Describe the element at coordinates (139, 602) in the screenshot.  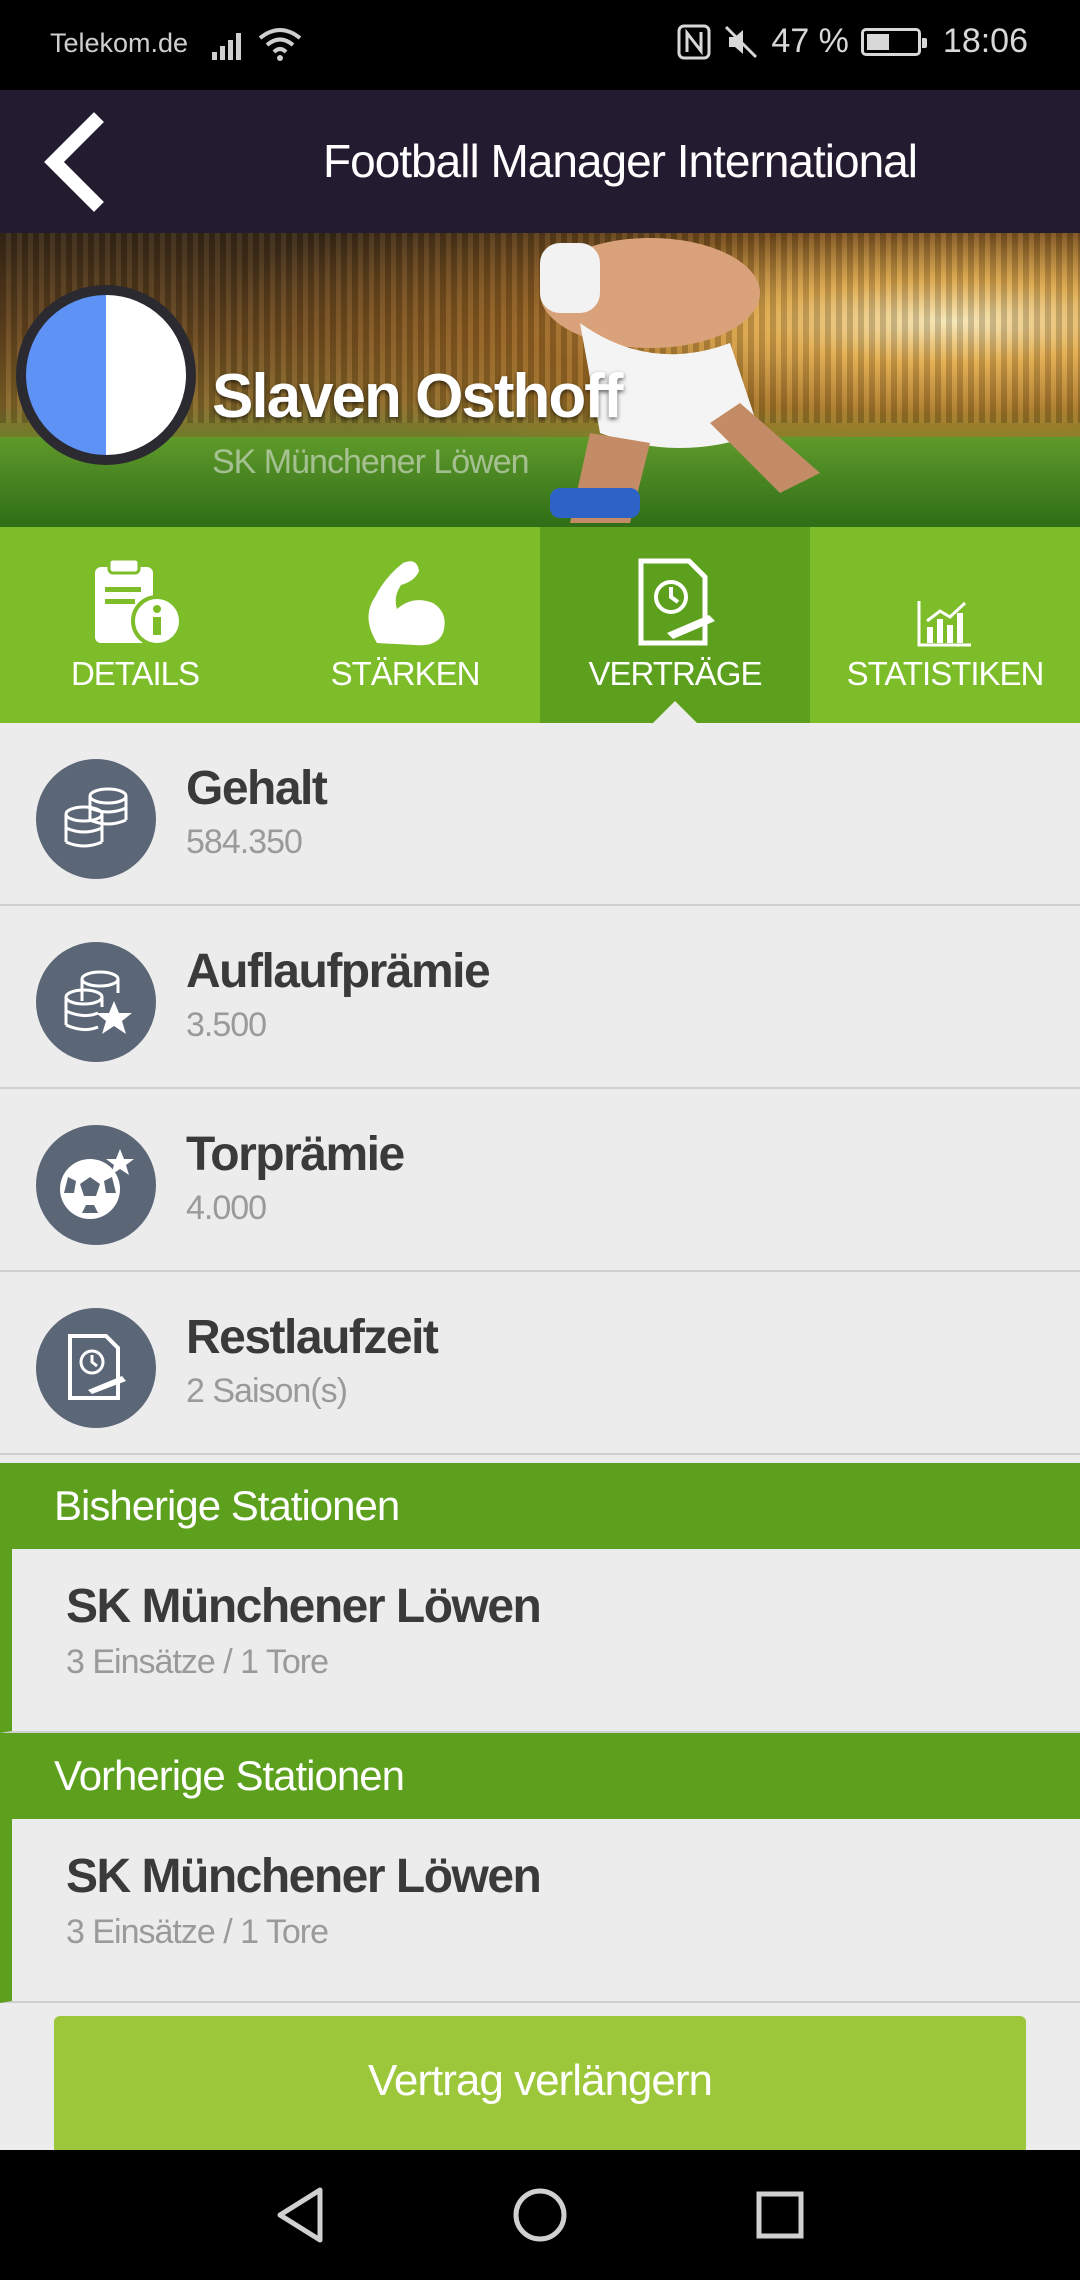
I see `clipboard-info-icon` at that location.